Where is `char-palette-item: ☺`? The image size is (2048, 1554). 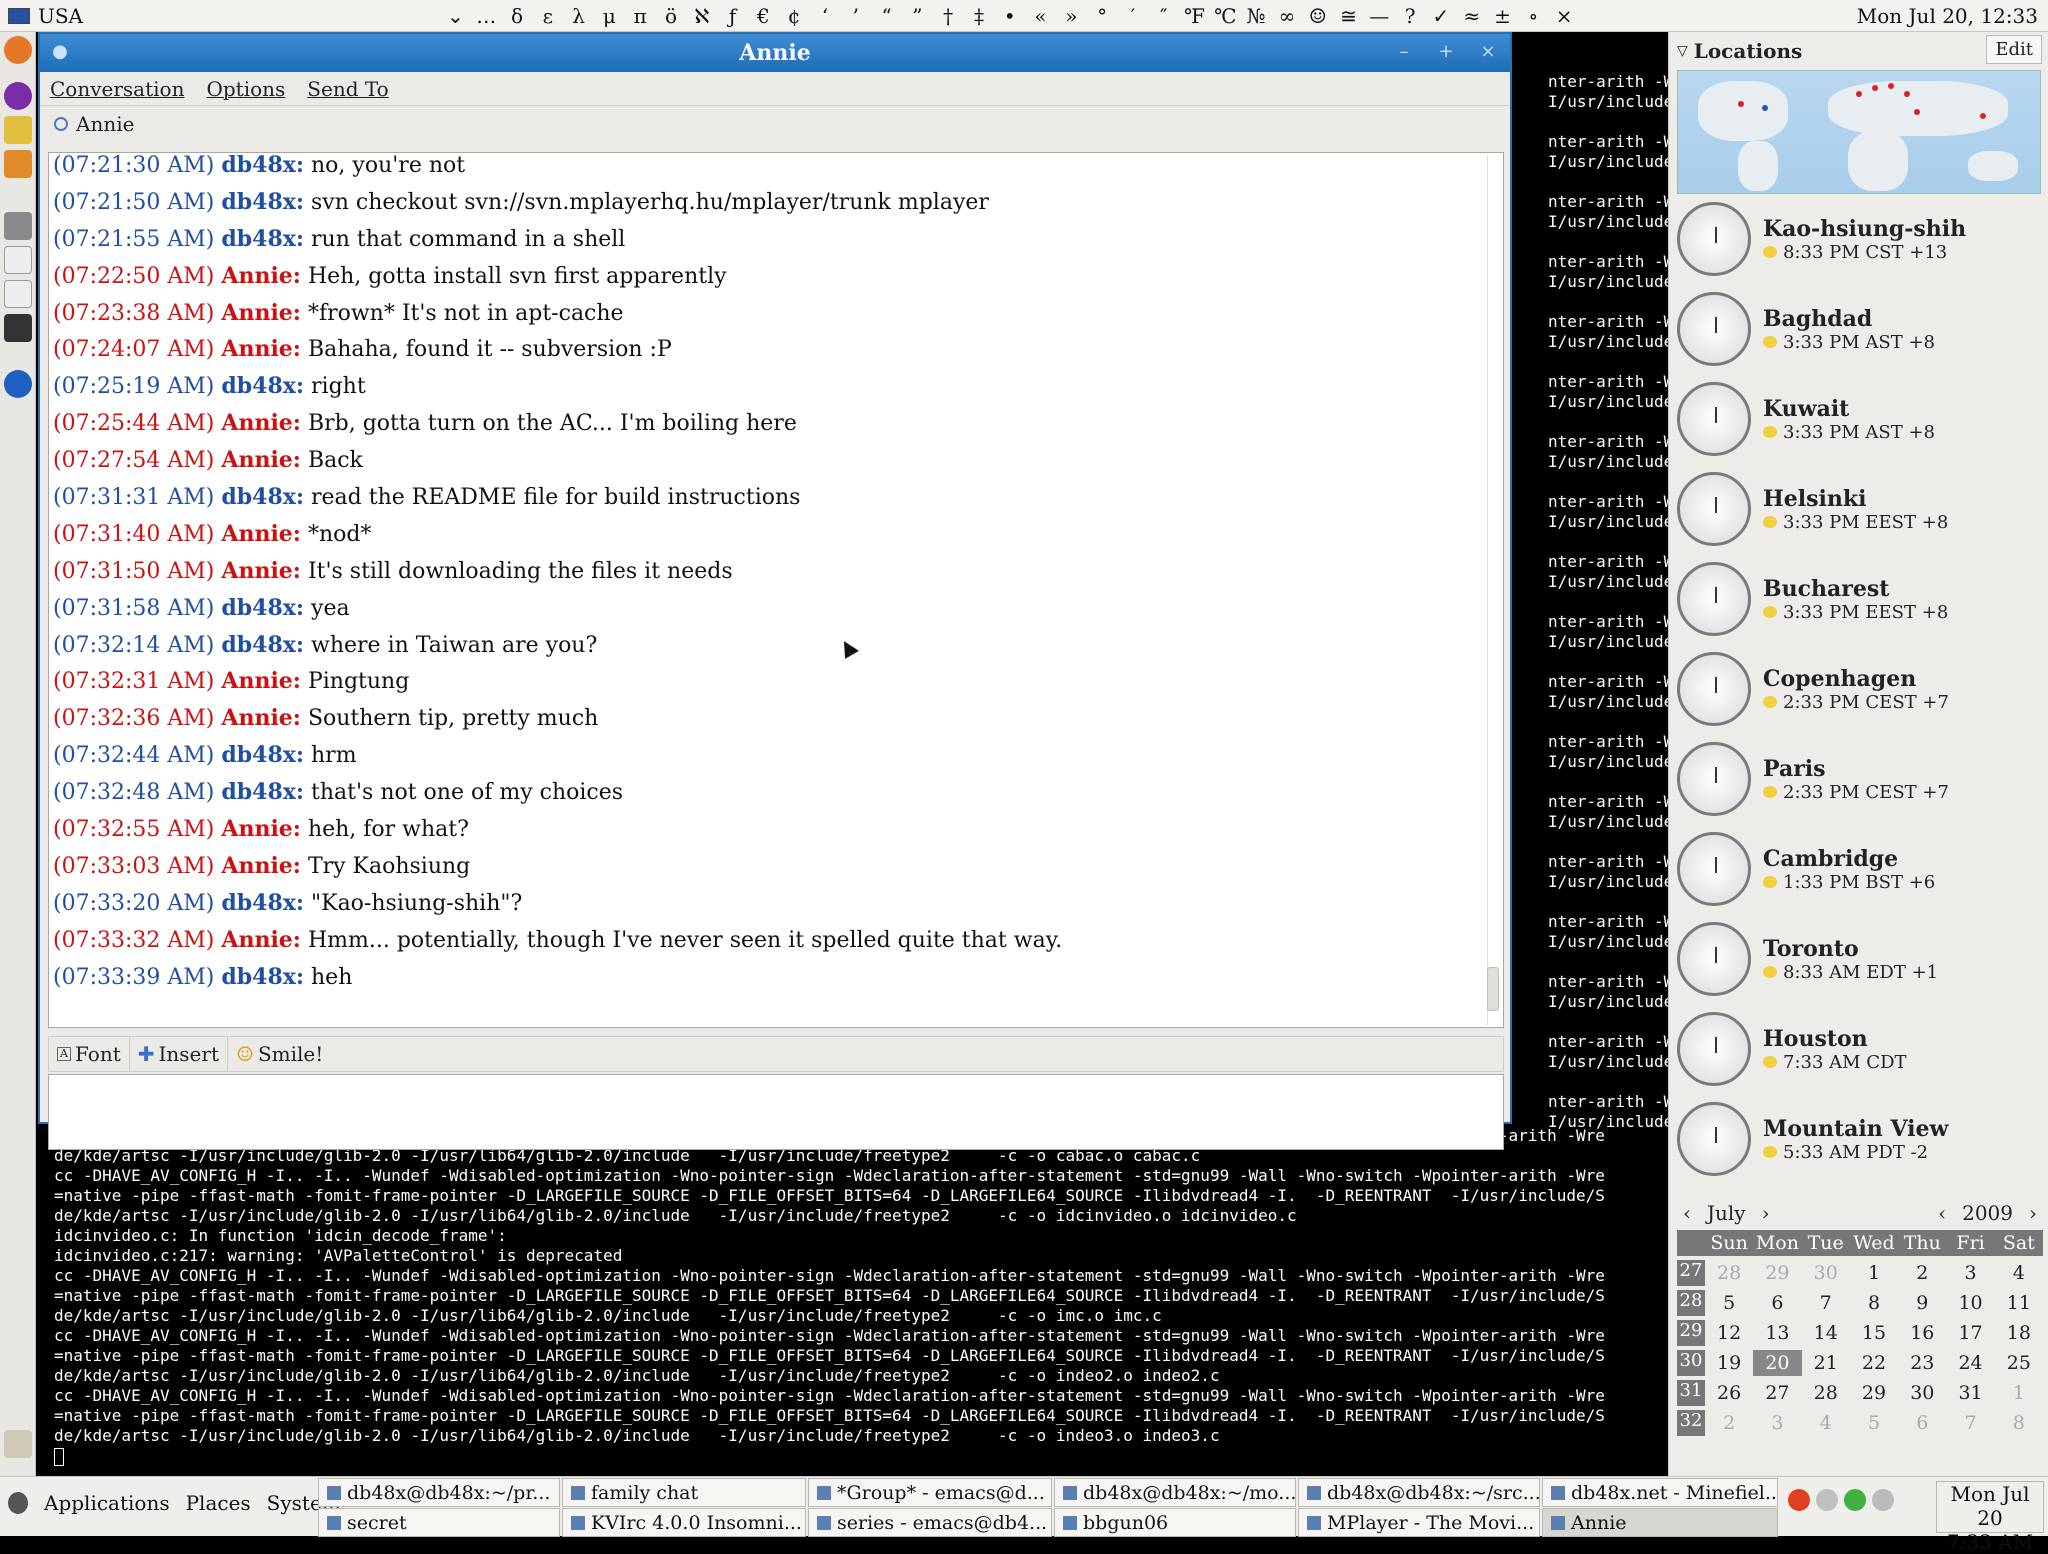 char-palette-item: ☺ is located at coordinates (1317, 16).